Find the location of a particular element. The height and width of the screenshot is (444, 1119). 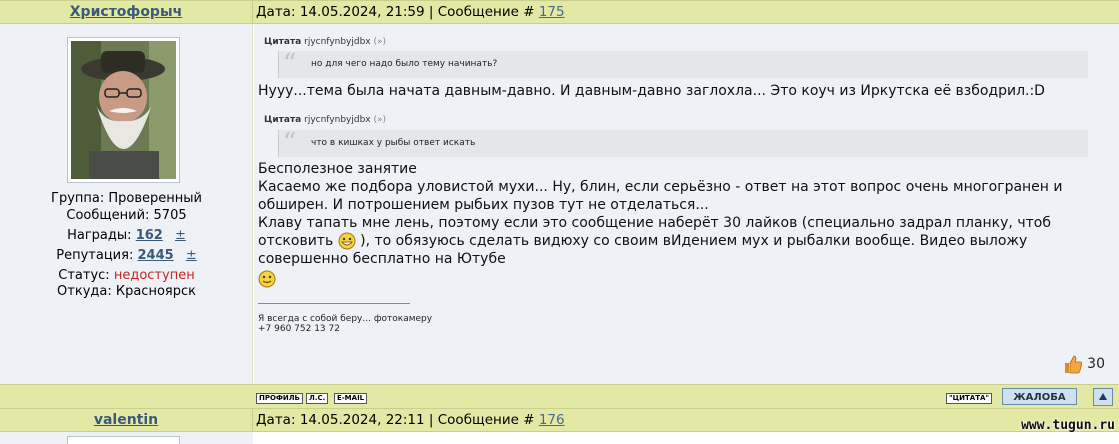

avatar-photo is located at coordinates (123, 110).